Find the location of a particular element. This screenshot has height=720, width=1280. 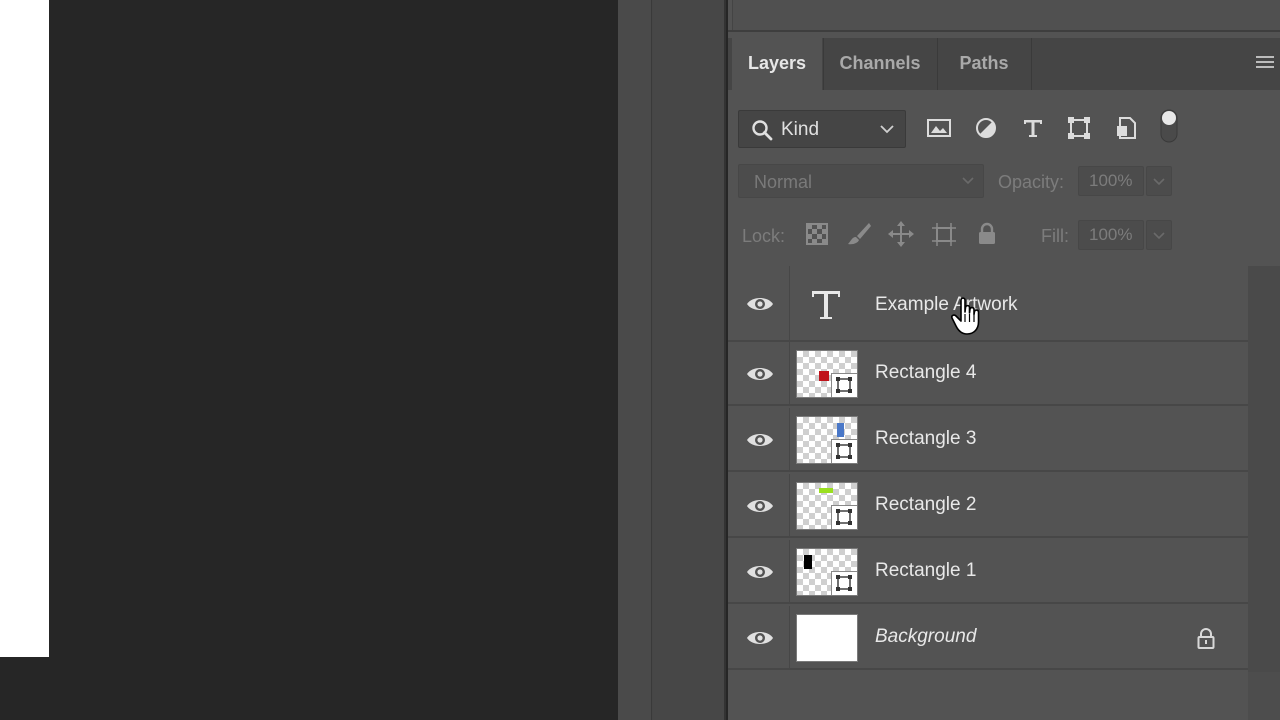

tab-paths: Paths is located at coordinates (984, 64).